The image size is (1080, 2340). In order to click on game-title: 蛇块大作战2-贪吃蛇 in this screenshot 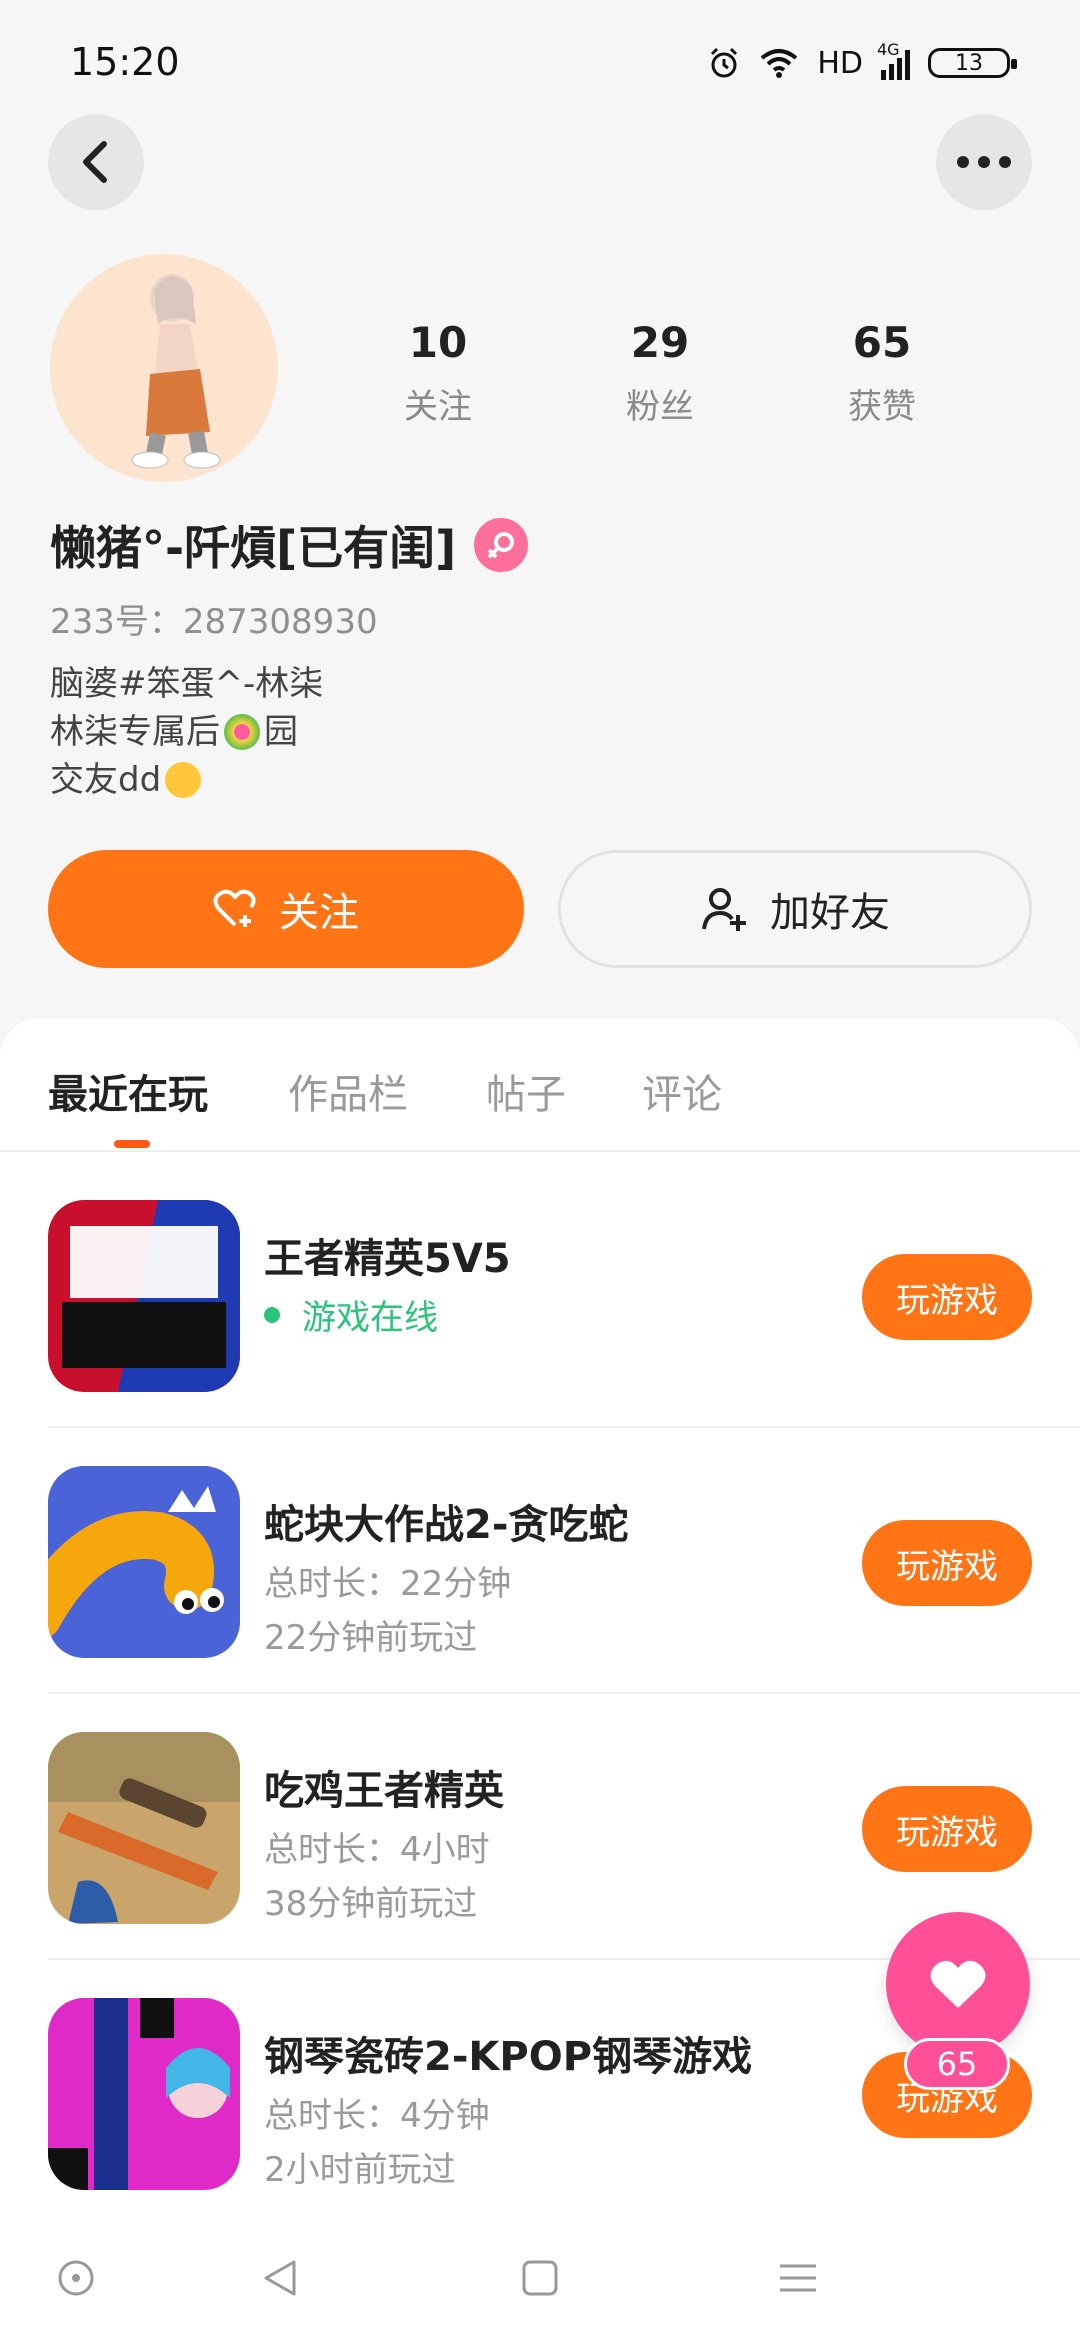, I will do `click(446, 1525)`.